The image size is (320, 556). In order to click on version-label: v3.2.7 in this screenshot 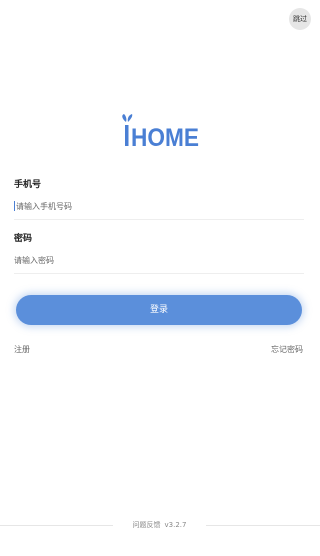, I will do `click(175, 525)`.